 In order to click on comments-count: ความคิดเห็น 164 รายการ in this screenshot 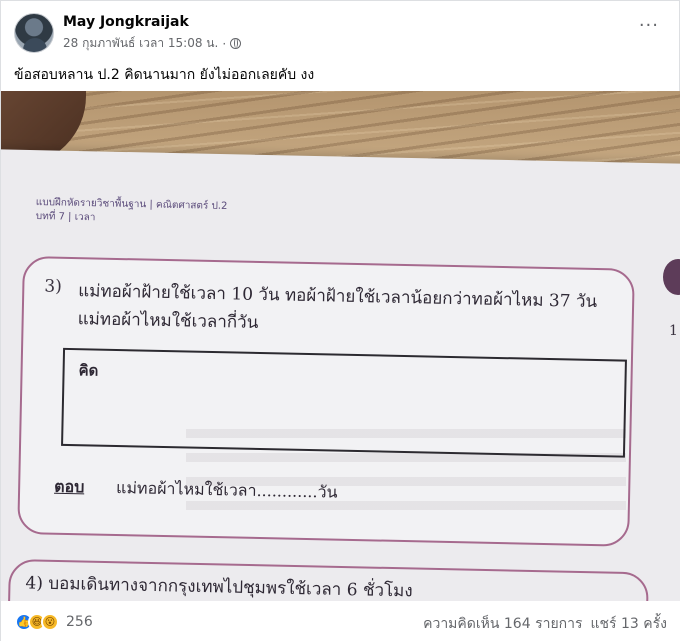, I will do `click(502, 624)`.